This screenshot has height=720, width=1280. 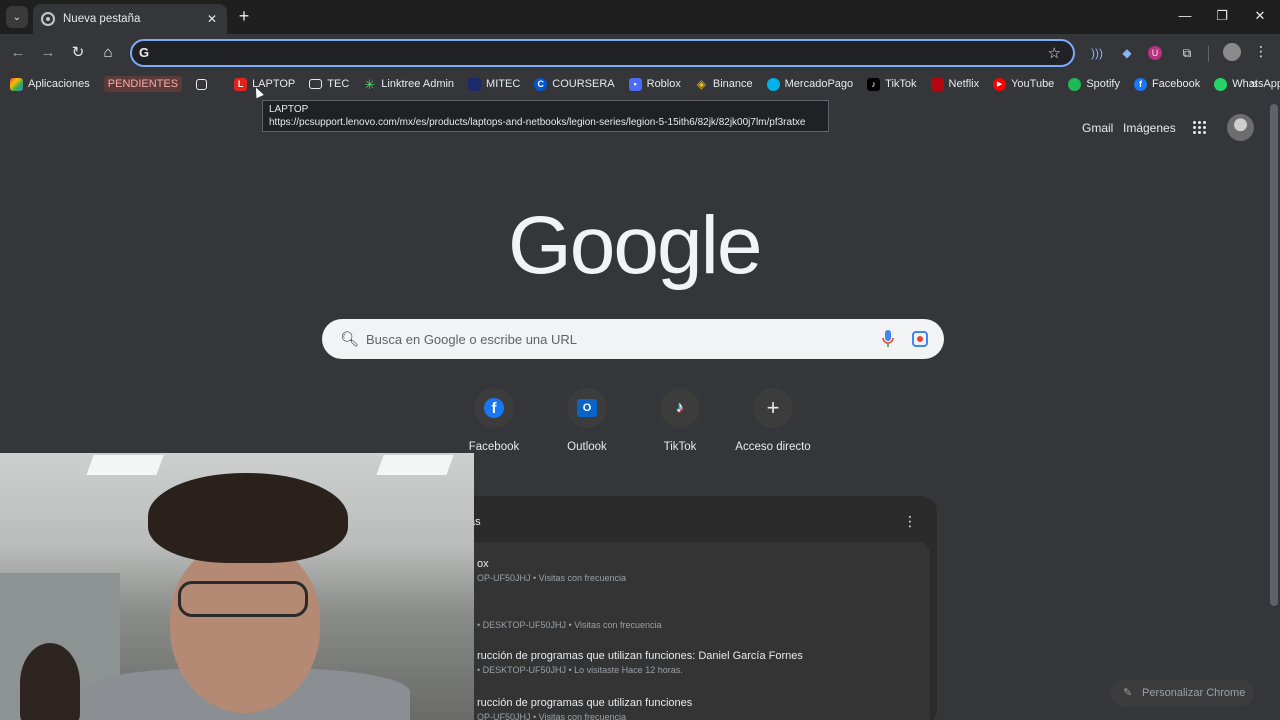 What do you see at coordinates (1094, 84) in the screenshot?
I see `bookmark-spotify: Spotify` at bounding box center [1094, 84].